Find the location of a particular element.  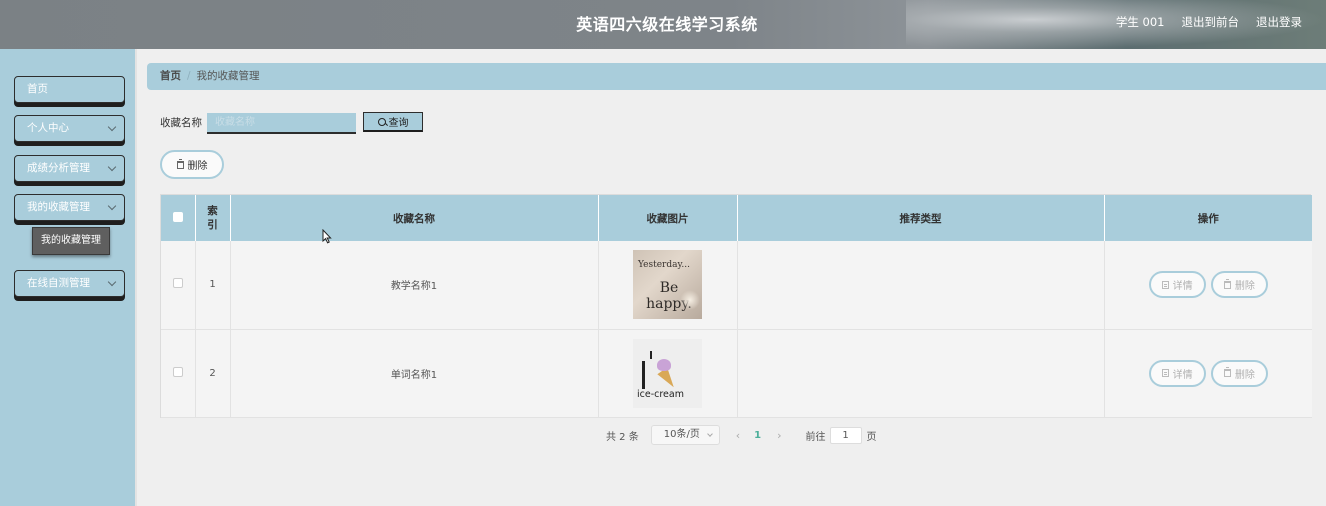

batch-delete-button: 删除 is located at coordinates (192, 164).